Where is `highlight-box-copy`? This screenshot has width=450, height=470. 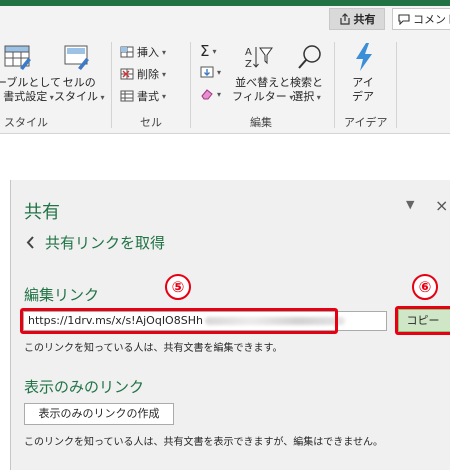 highlight-box-copy is located at coordinates (422, 320).